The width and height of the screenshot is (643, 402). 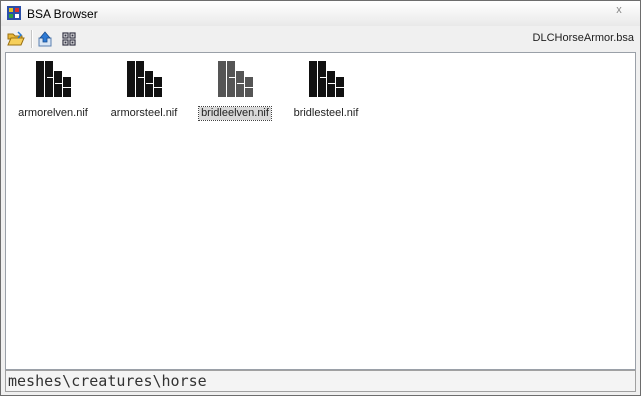 I want to click on current-path: meshes\creatures\horse, so click(x=107, y=381).